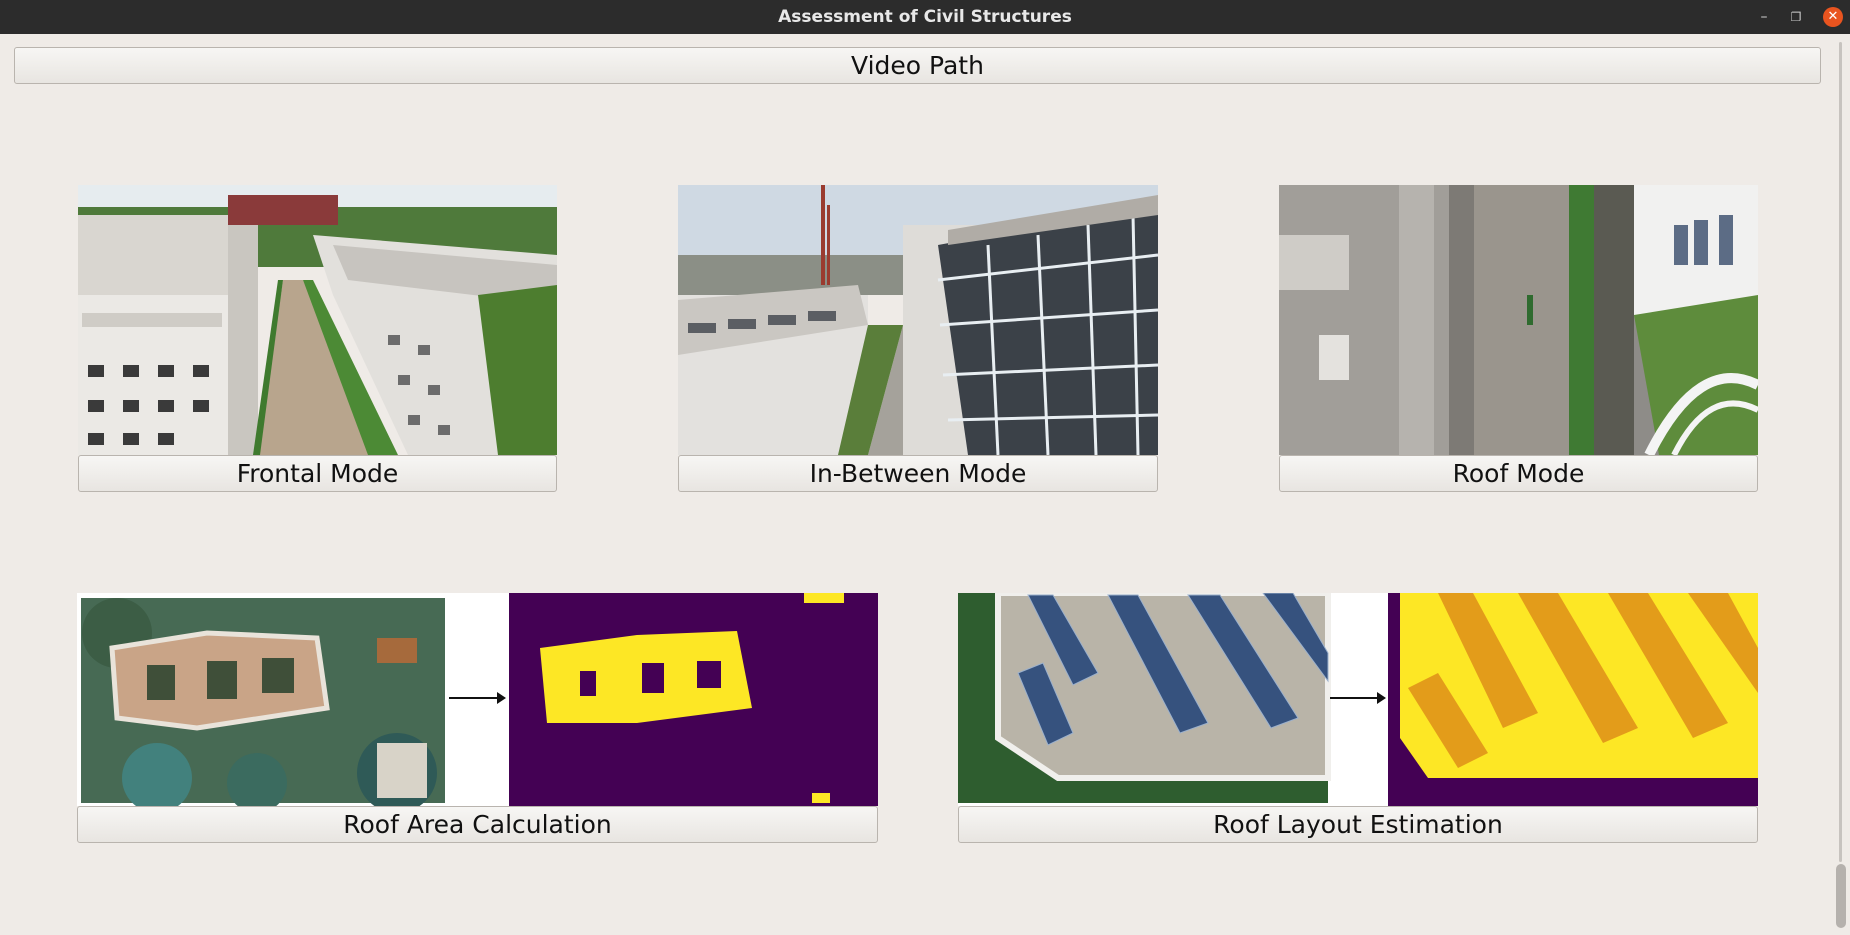  I want to click on roof-area-images, so click(479, 699).